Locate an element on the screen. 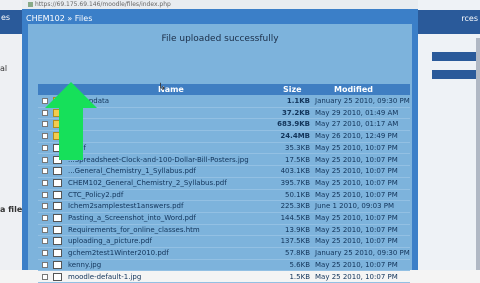 The image size is (480, 283). file-size: 24.4MB is located at coordinates (295, 136).